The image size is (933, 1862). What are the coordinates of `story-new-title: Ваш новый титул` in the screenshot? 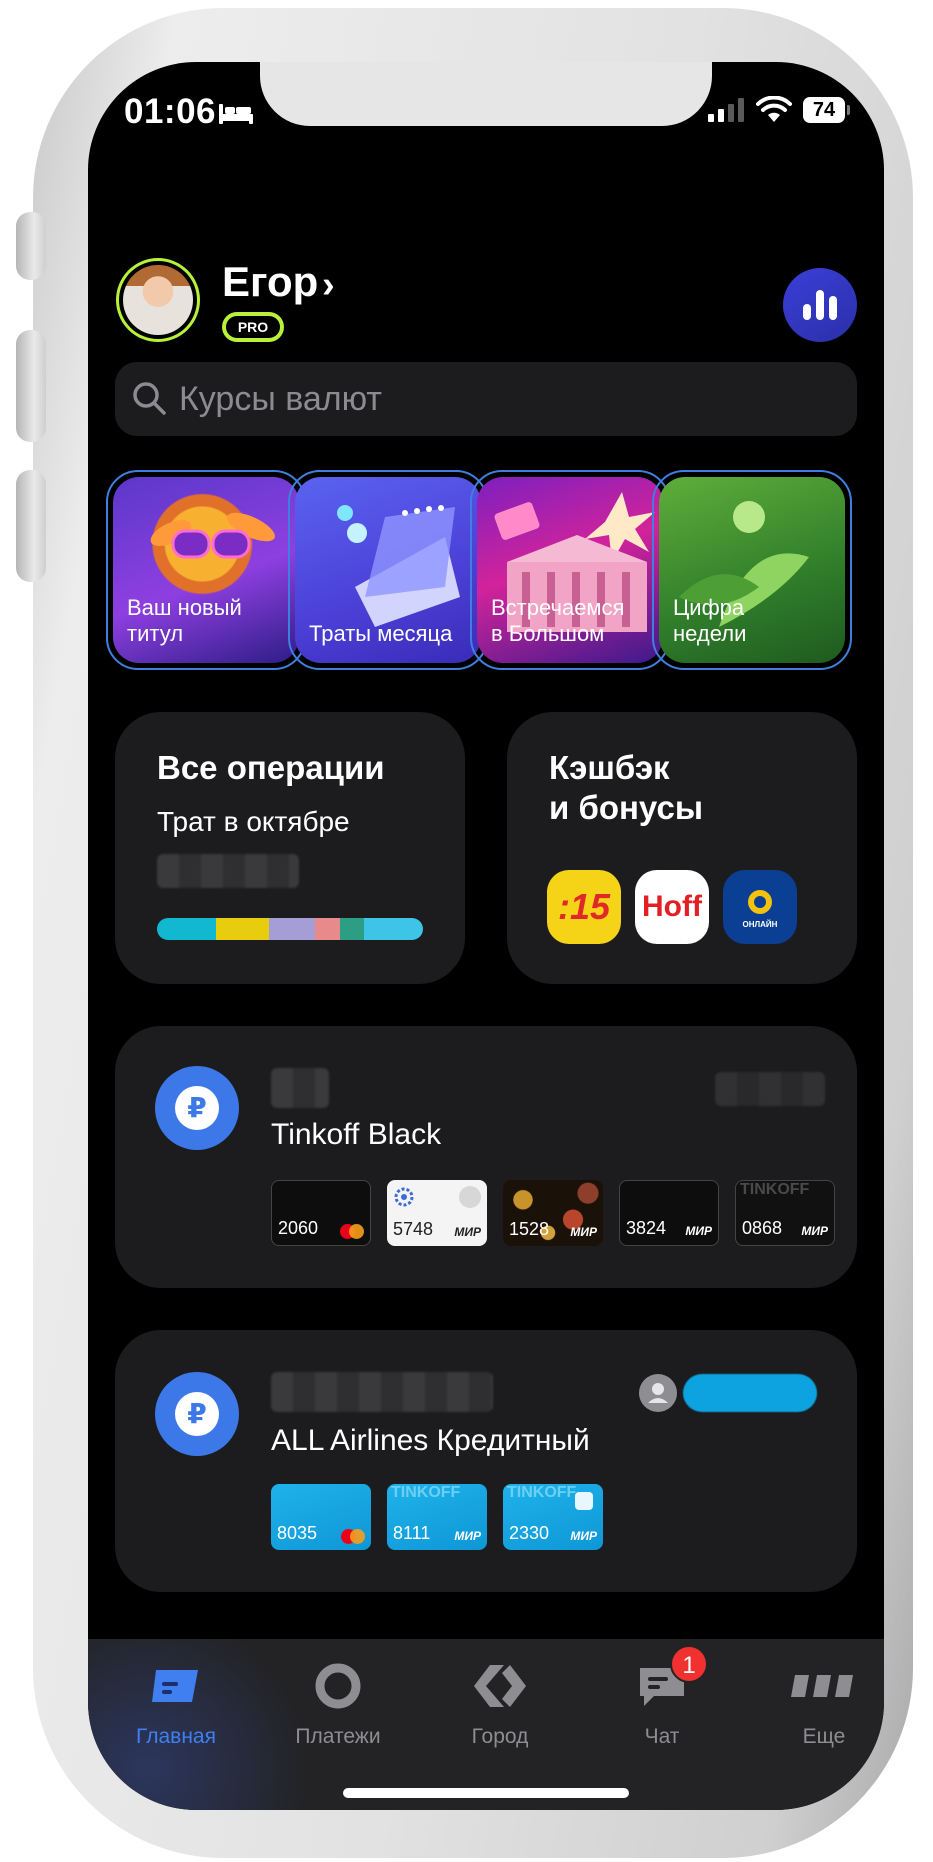 It's located at (206, 570).